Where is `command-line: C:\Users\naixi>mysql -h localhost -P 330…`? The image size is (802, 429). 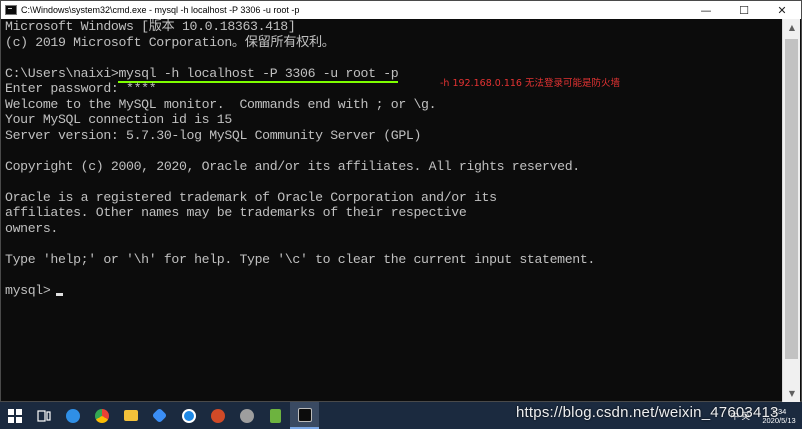 command-line: C:\Users\naixi>mysql -h localhost -P 330… is located at coordinates (392, 74).